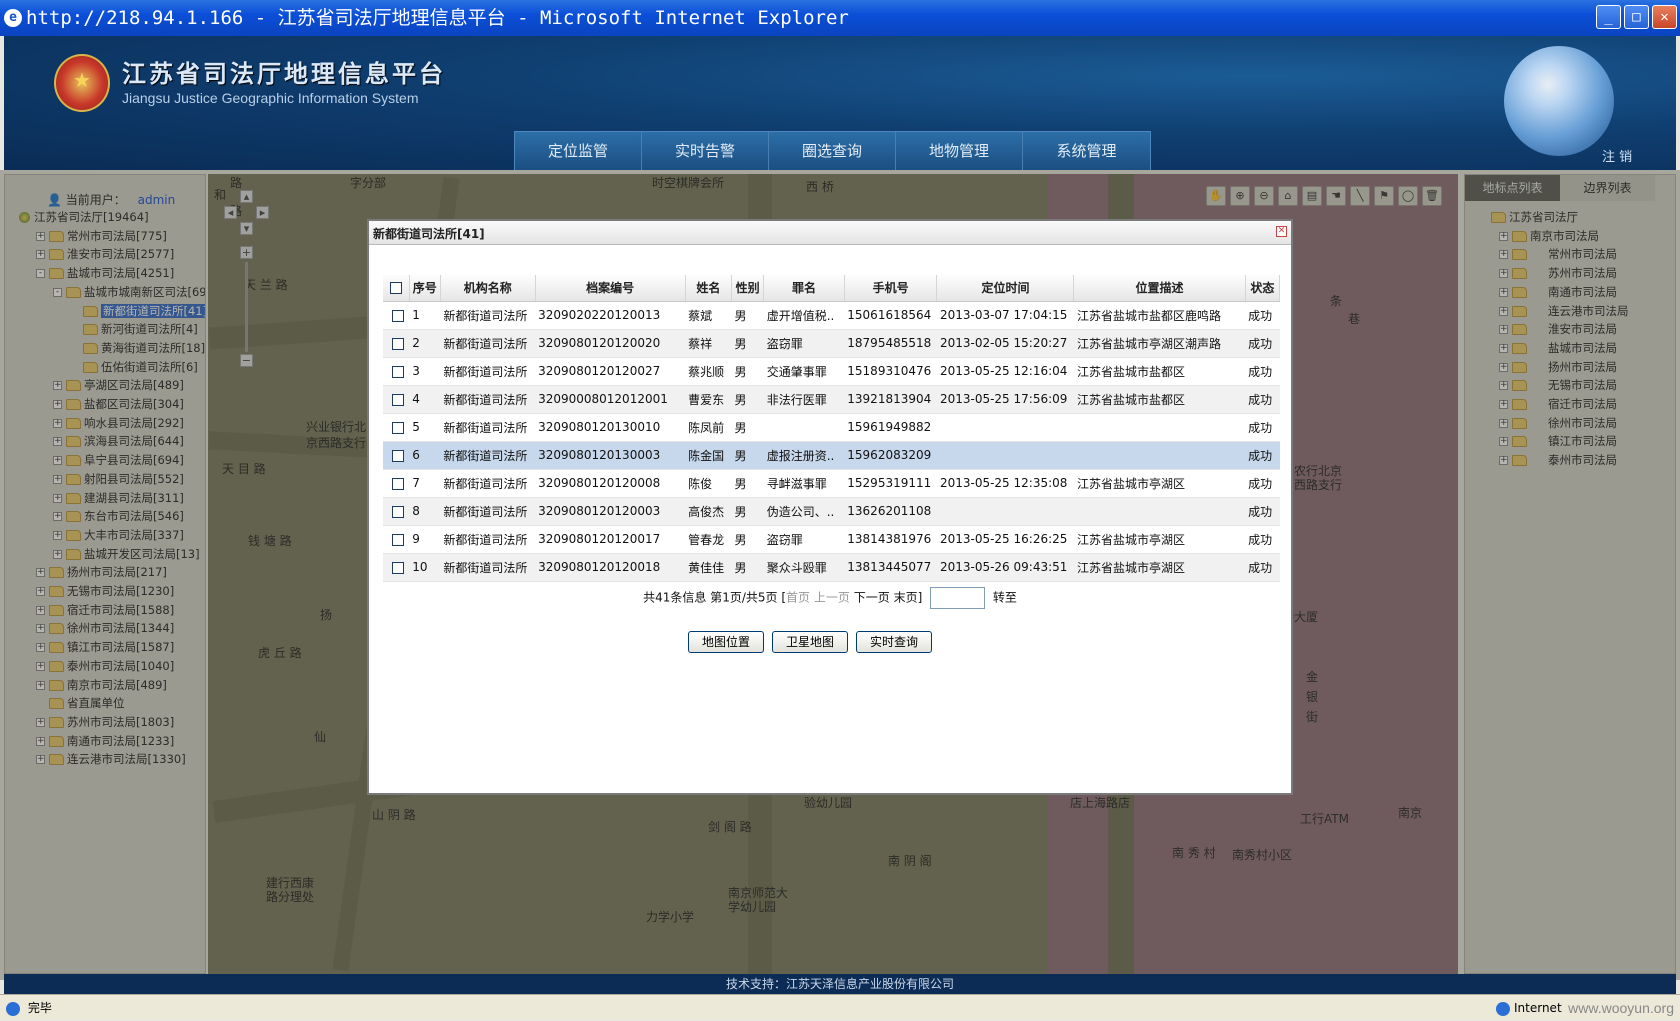  What do you see at coordinates (395, 288) in the screenshot?
I see `select-all-checkbox` at bounding box center [395, 288].